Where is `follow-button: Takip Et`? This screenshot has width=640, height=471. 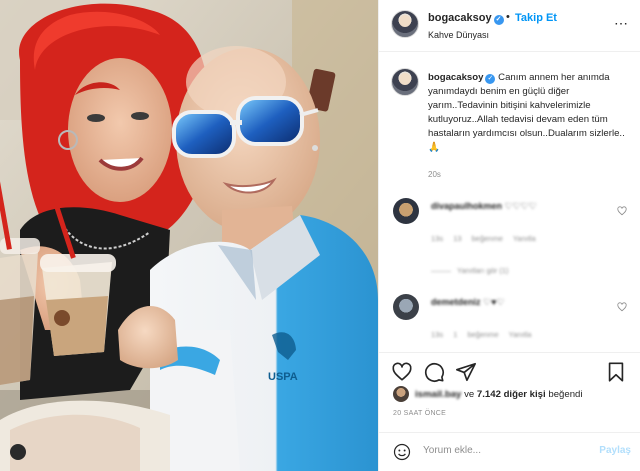 follow-button: Takip Et is located at coordinates (536, 18).